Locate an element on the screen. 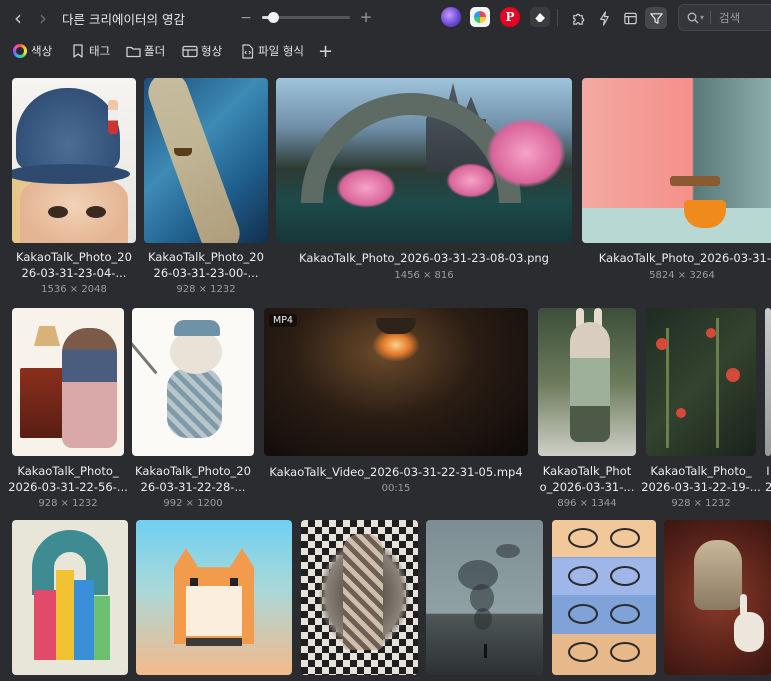  zoom-in-button: + is located at coordinates (366, 17).